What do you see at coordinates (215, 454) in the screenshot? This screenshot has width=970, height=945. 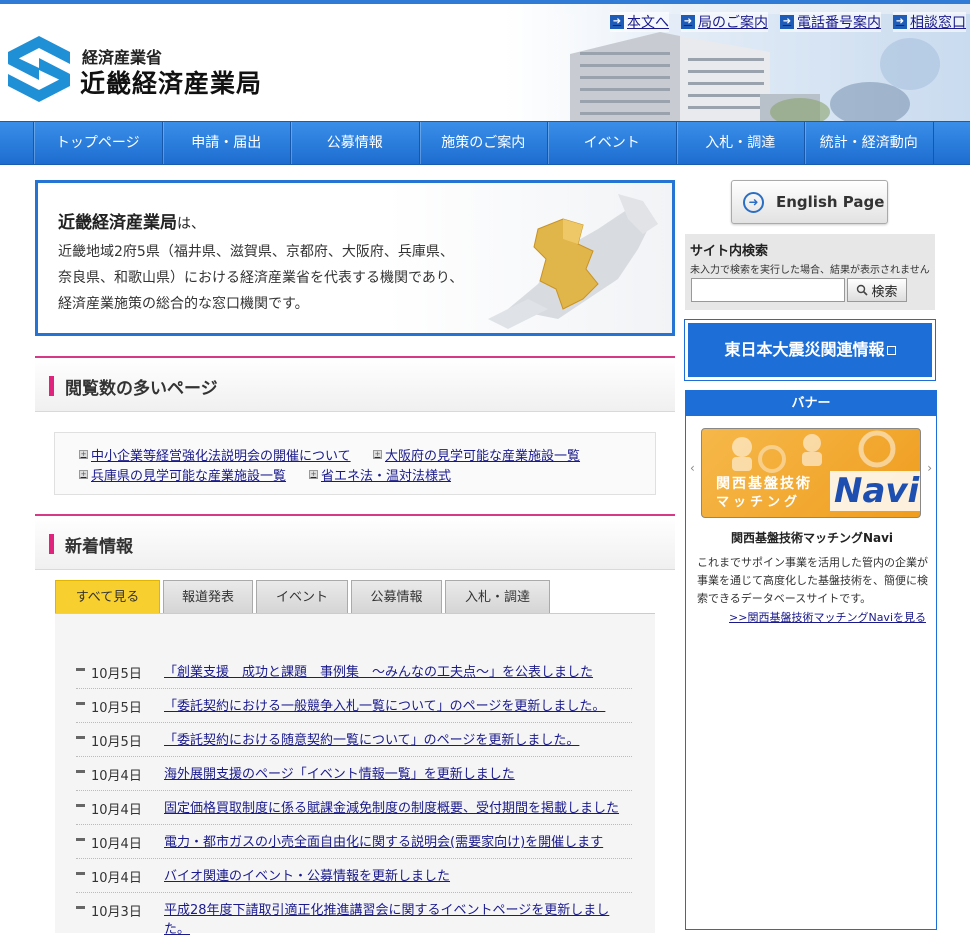 I see `popular-link: + 中小企業等経営強化法説明会の開催について` at bounding box center [215, 454].